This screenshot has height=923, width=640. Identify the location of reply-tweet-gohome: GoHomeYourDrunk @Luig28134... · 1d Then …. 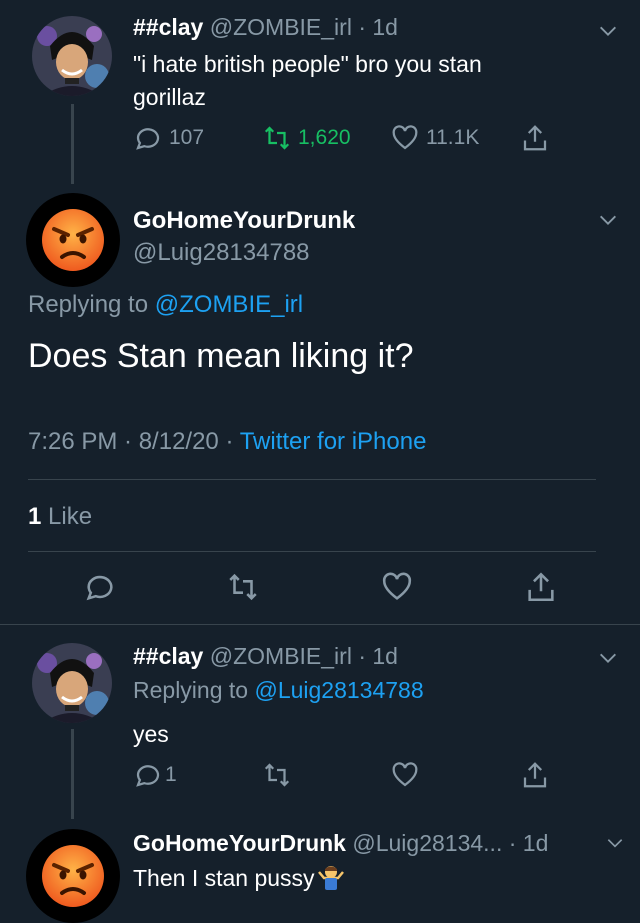
(320, 869).